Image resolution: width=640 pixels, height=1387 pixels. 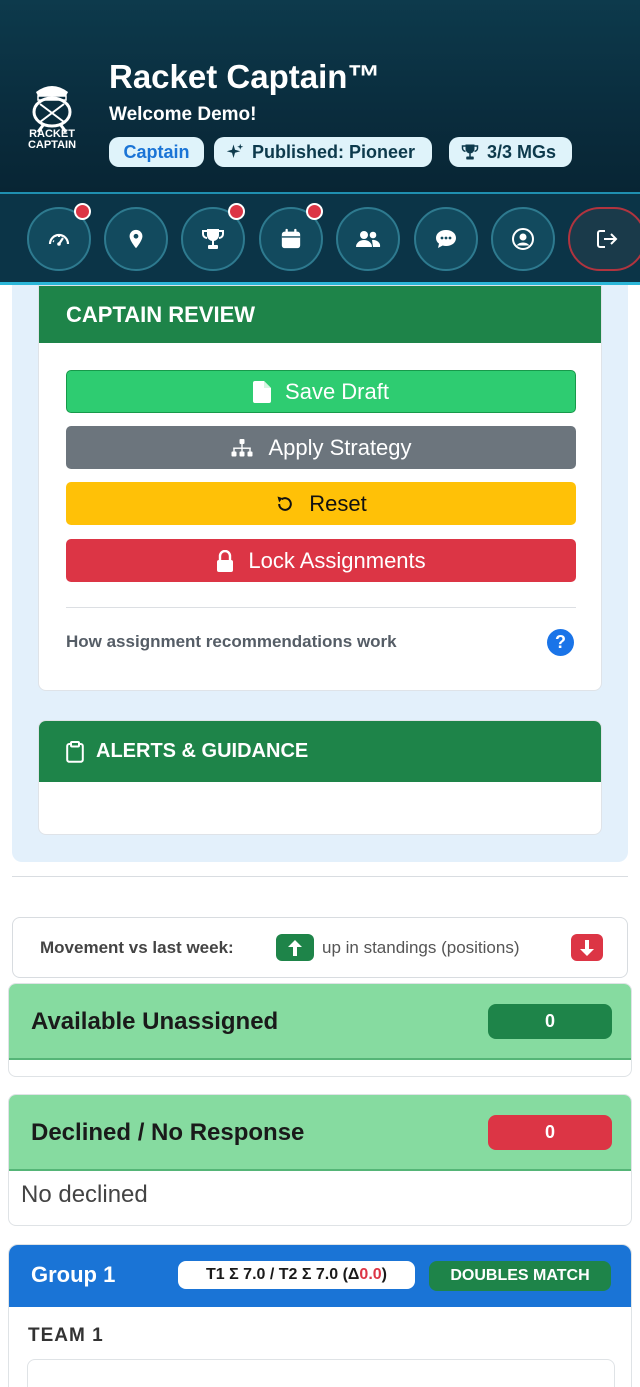 I want to click on role-badge-label: Captain, so click(x=156, y=151).